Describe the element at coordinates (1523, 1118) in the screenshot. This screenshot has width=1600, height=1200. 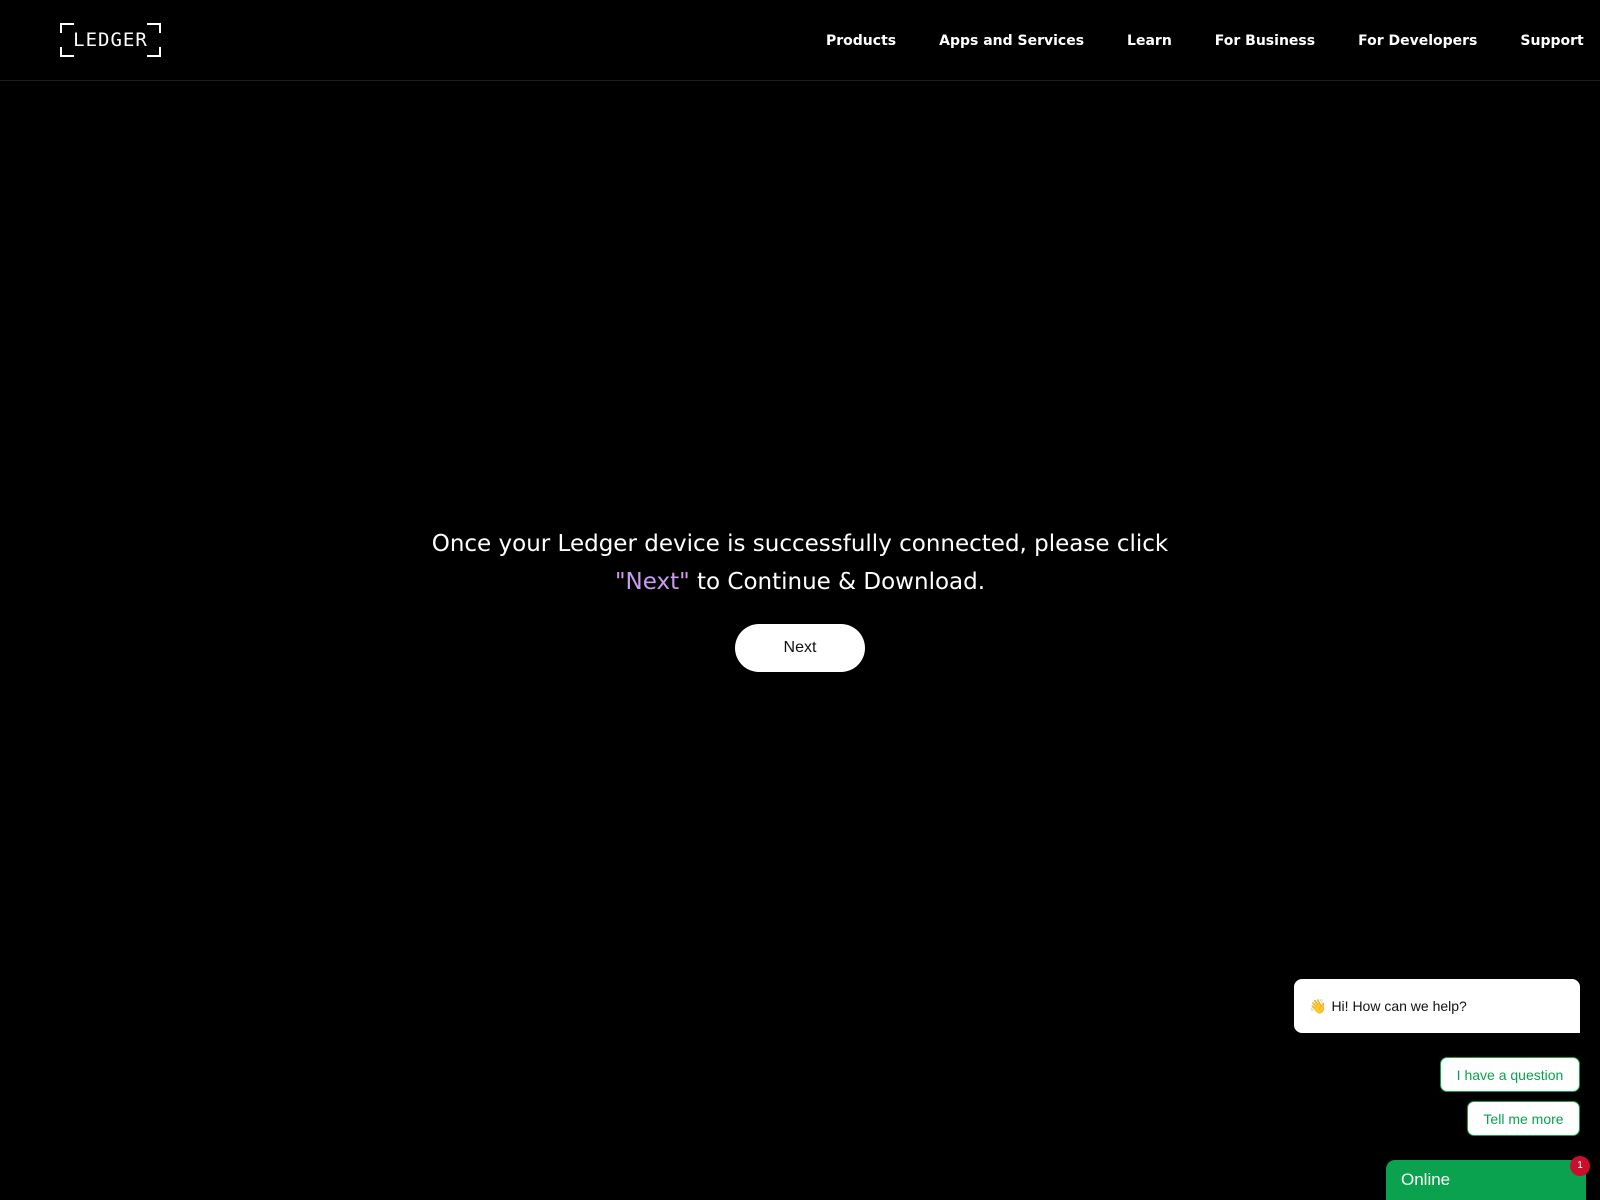
I see `chat-option-tell-more: Tell me more` at that location.